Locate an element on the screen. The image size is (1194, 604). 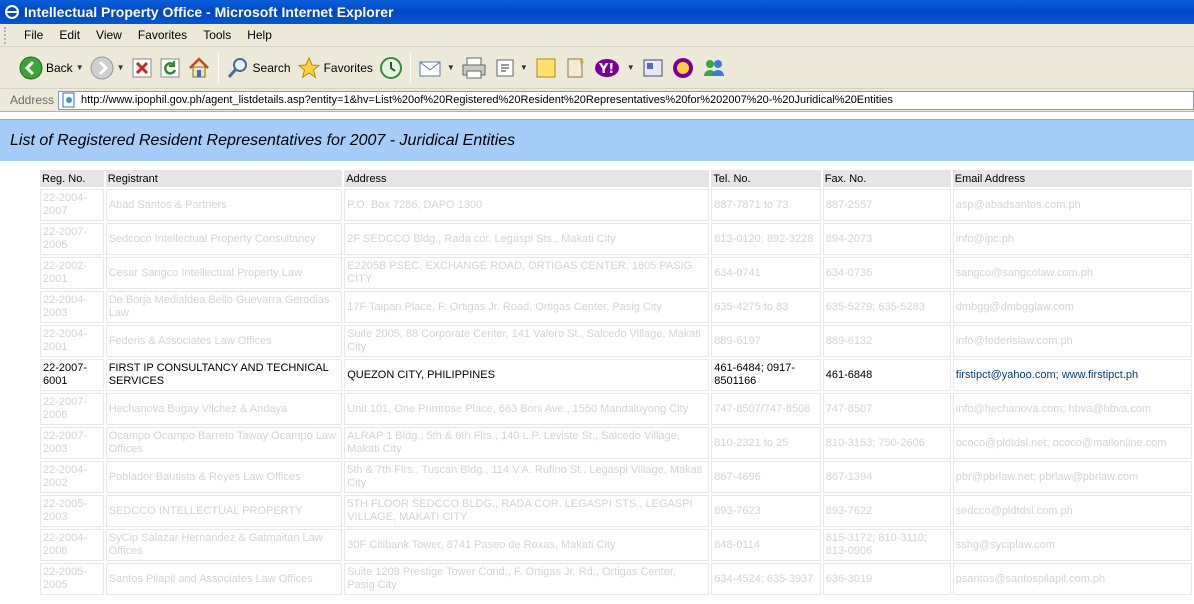
edit-button: ▼ is located at coordinates (510, 68).